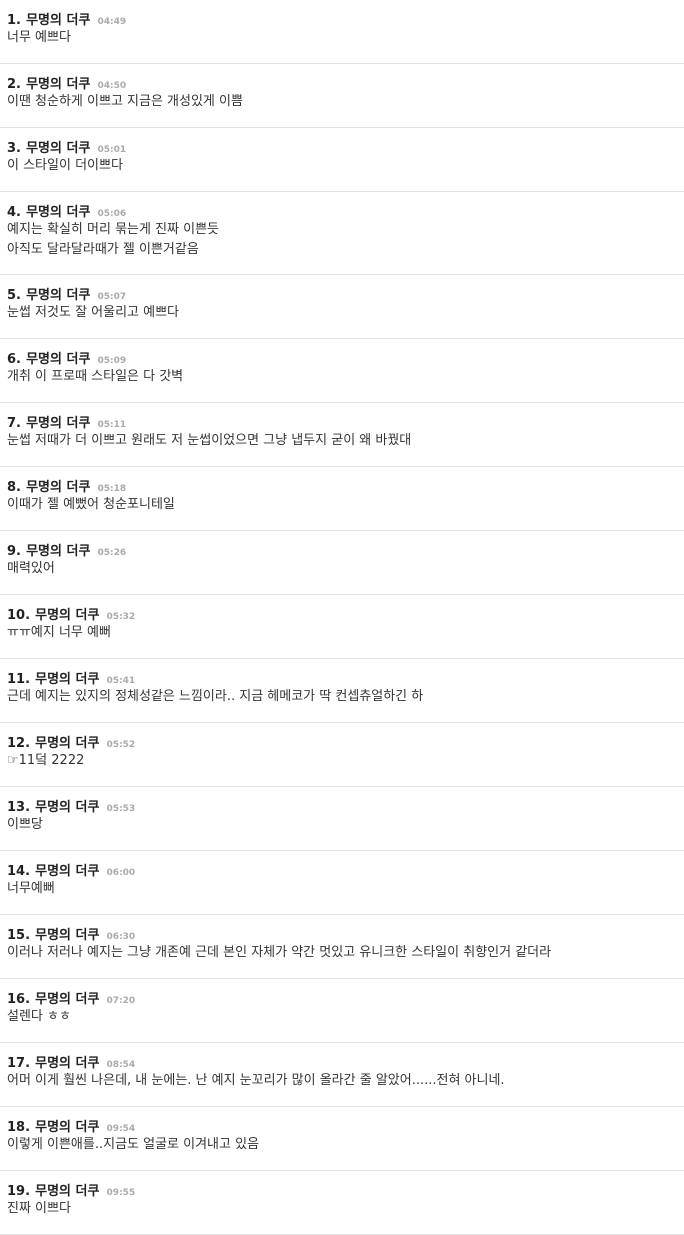 The image size is (684, 1235). What do you see at coordinates (133, 1144) in the screenshot?
I see `comment-text: 이렇게 이쁜애를..지금도 얼굴로 이겨내고 있음` at bounding box center [133, 1144].